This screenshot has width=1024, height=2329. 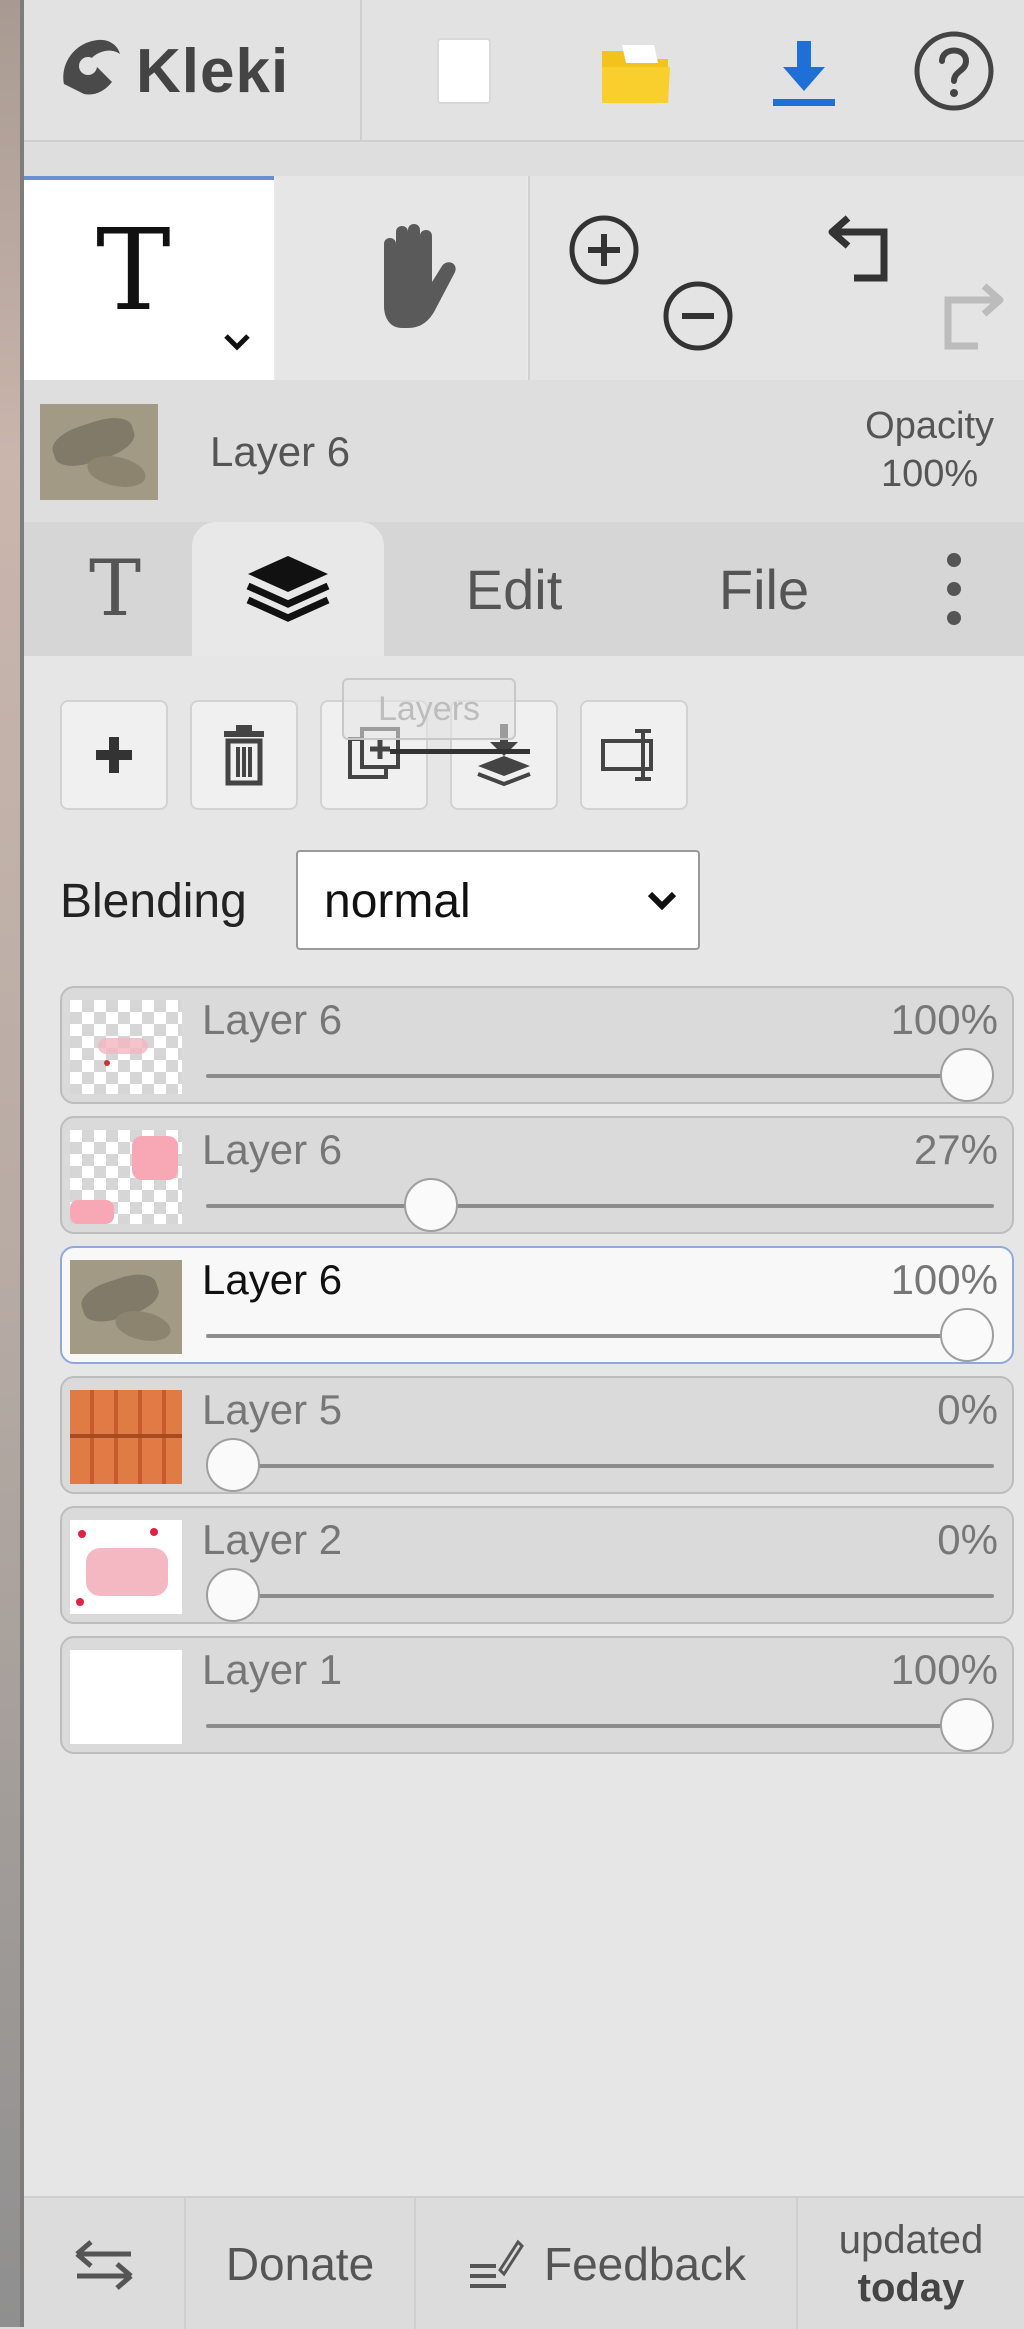 I want to click on rename-icon, so click(x=627, y=755).